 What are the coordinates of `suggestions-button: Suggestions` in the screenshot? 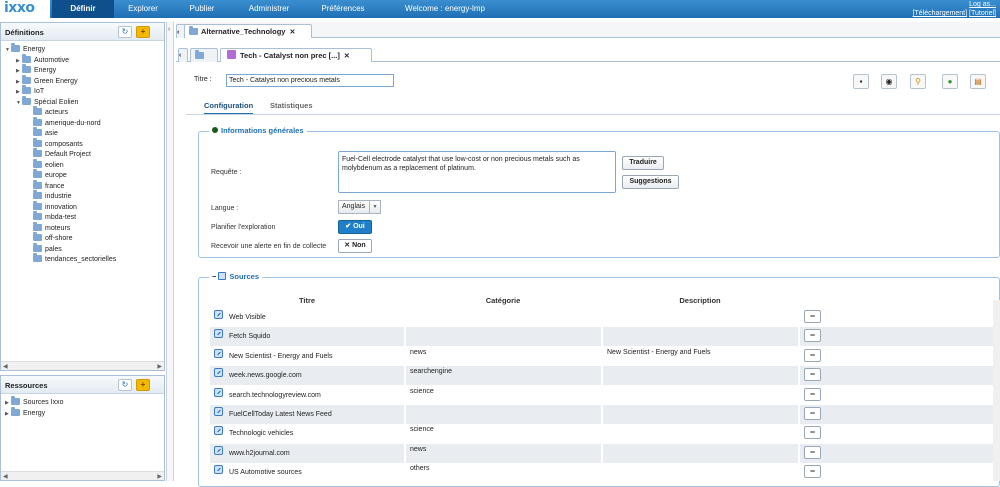 It's located at (650, 182).